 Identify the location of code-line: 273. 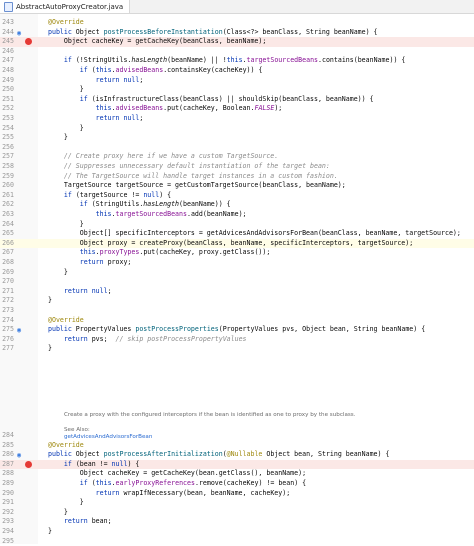
(237, 311).